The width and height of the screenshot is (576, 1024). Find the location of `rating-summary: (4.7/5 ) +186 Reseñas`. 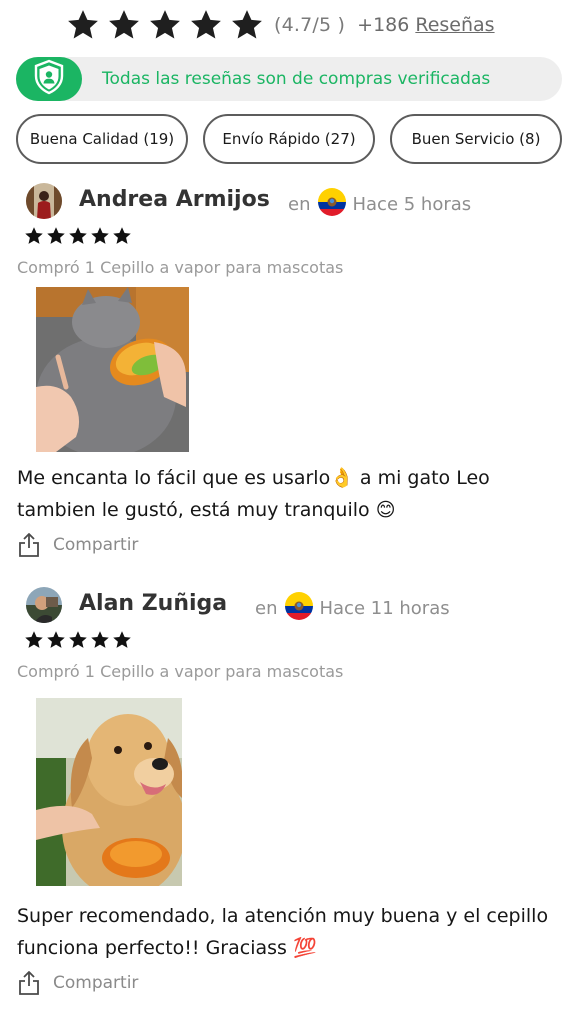

rating-summary: (4.7/5 ) +186 Reseñas is located at coordinates (280, 25).